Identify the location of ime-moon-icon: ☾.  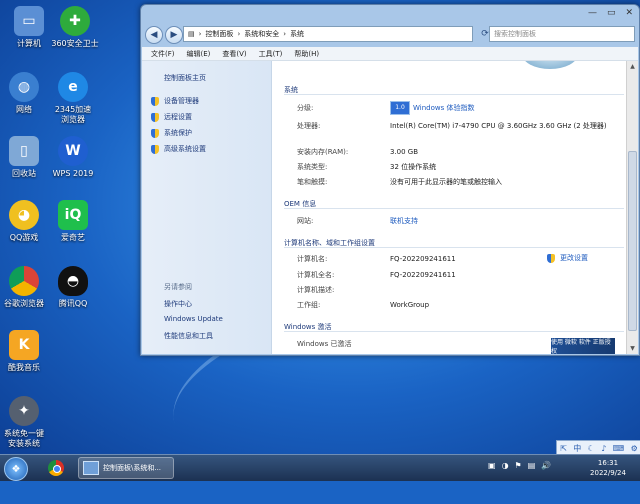
(591, 448).